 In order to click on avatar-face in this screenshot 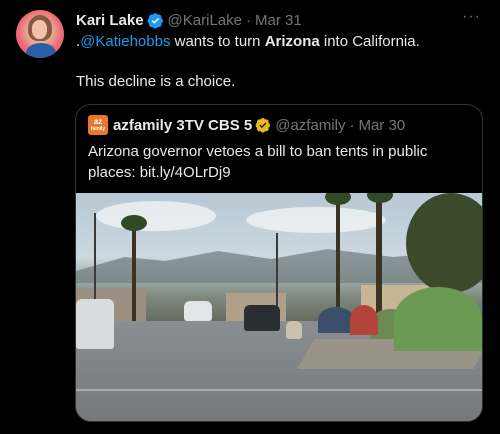, I will do `click(39, 29)`.